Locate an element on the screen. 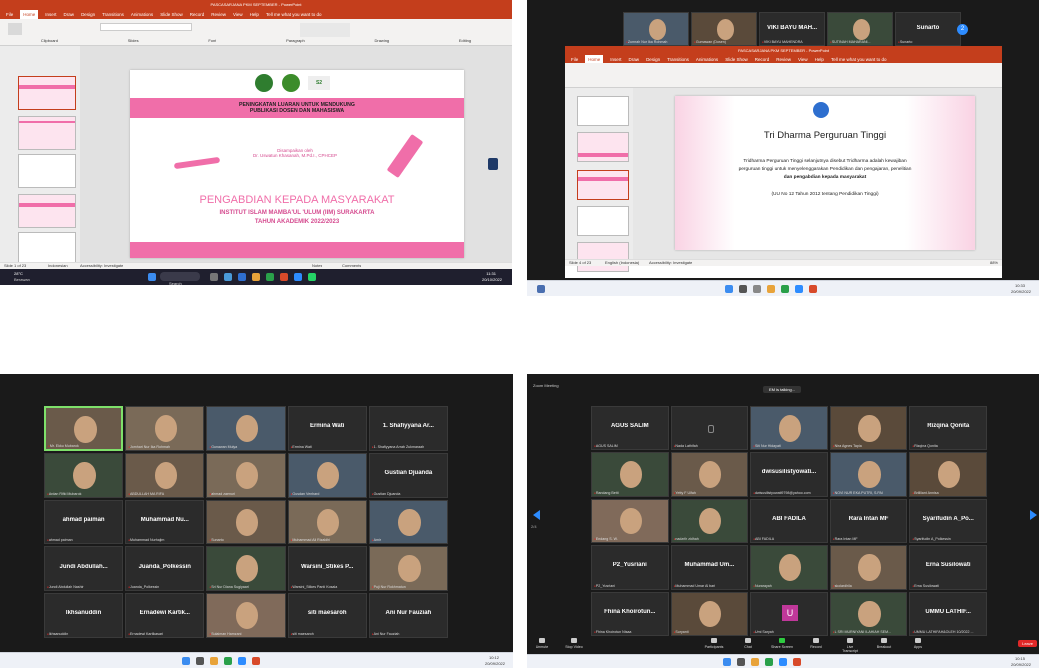  paste-icon is located at coordinates (15, 29).